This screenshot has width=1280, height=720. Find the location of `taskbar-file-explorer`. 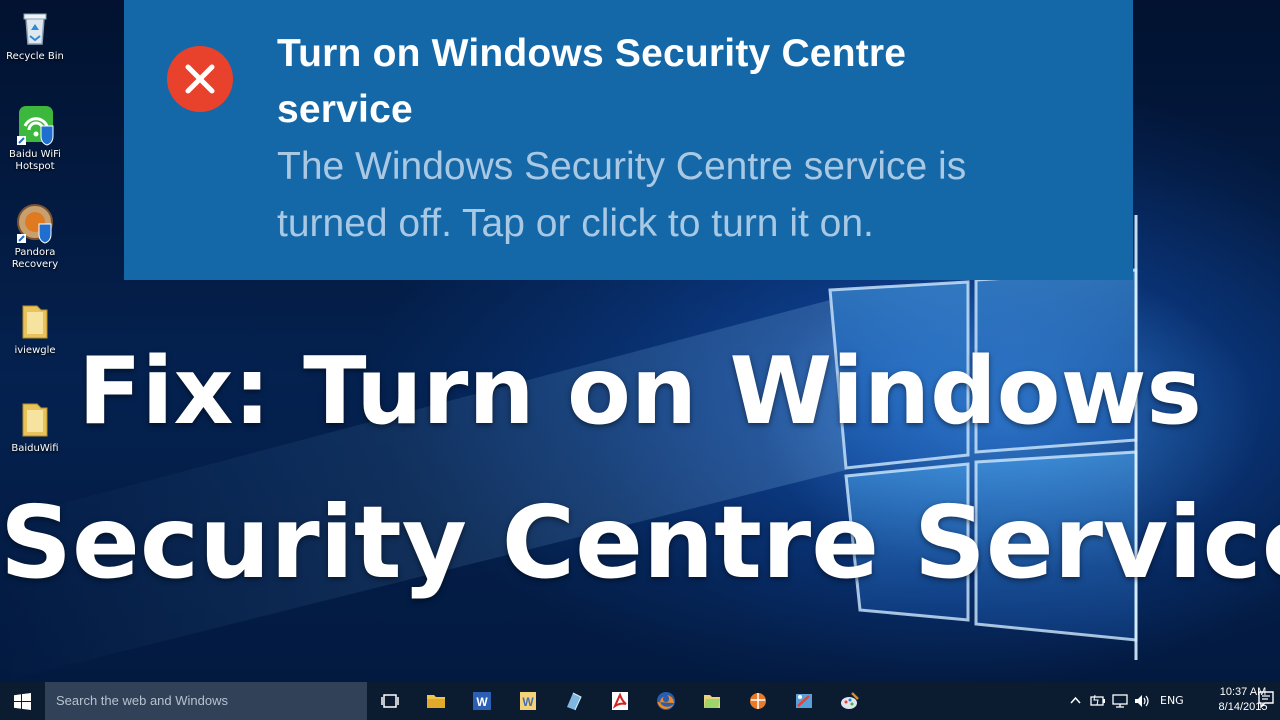

taskbar-file-explorer is located at coordinates (436, 701).